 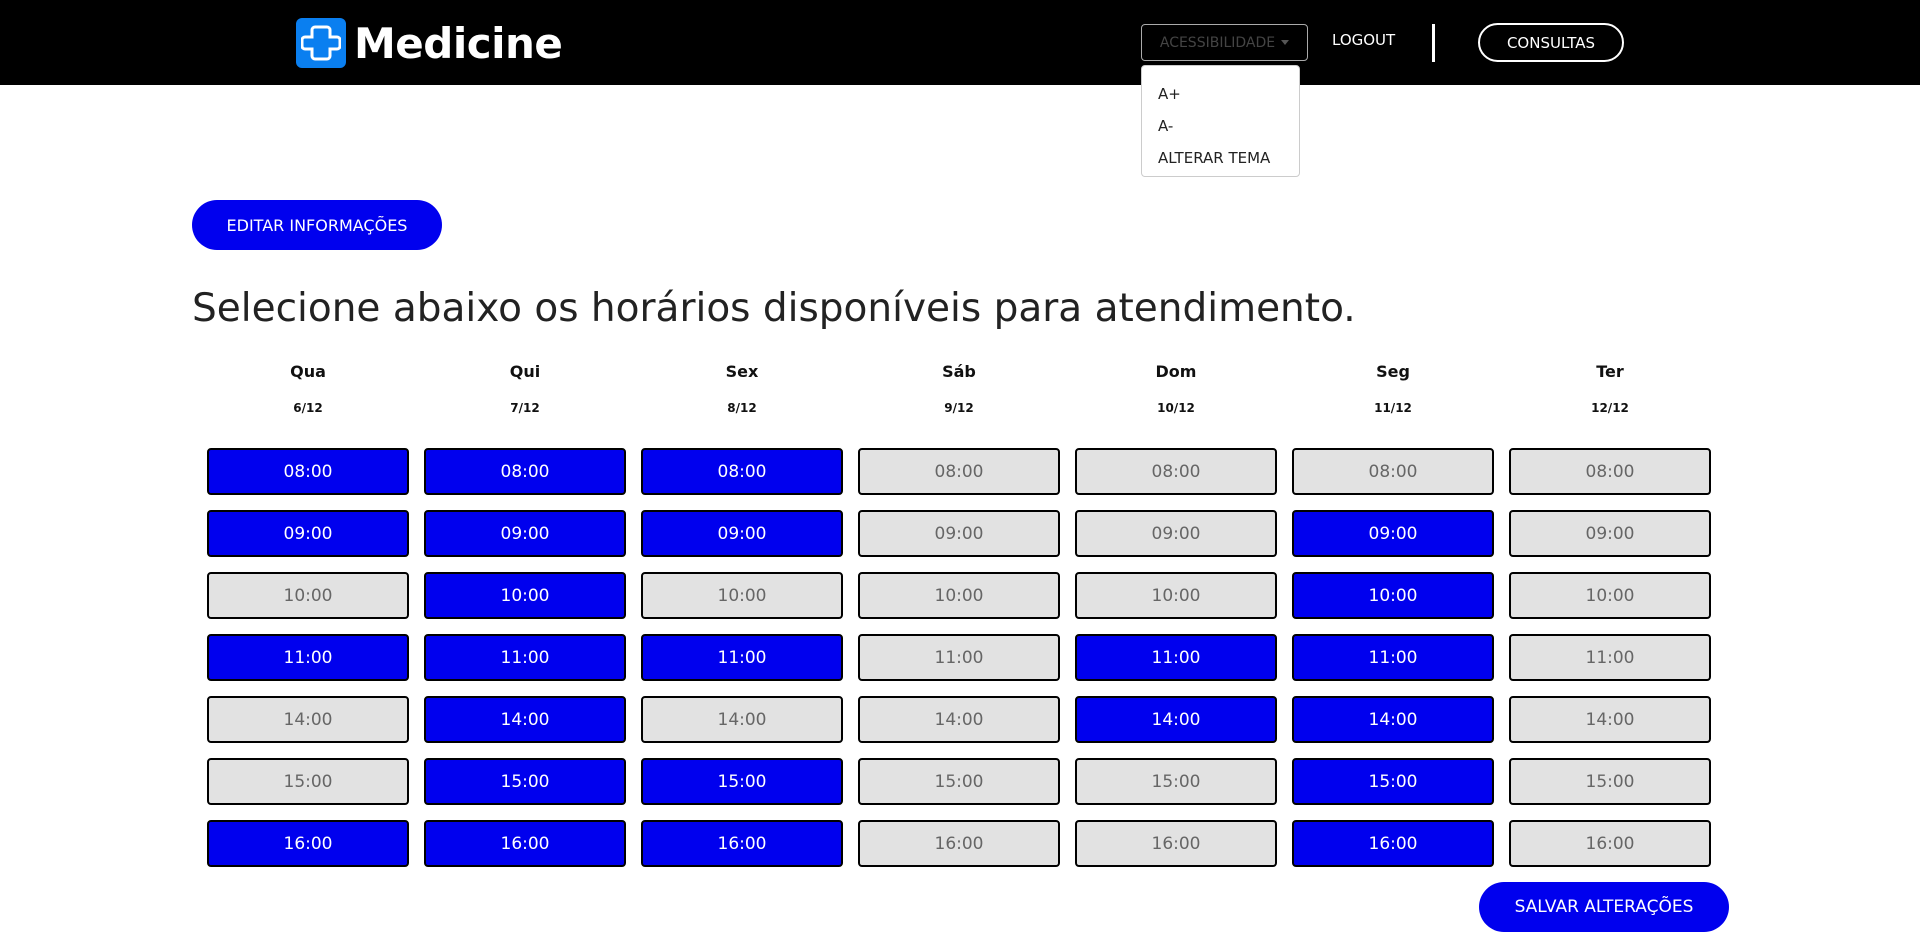 I want to click on day-date: 9/12, so click(x=959, y=408).